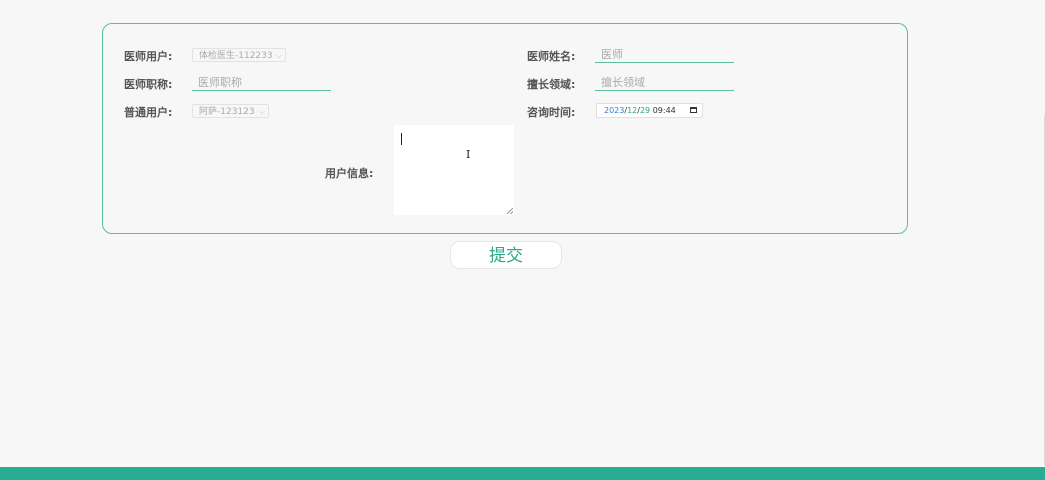 The height and width of the screenshot is (480, 1045). I want to click on resize-grip-icon, so click(510, 211).